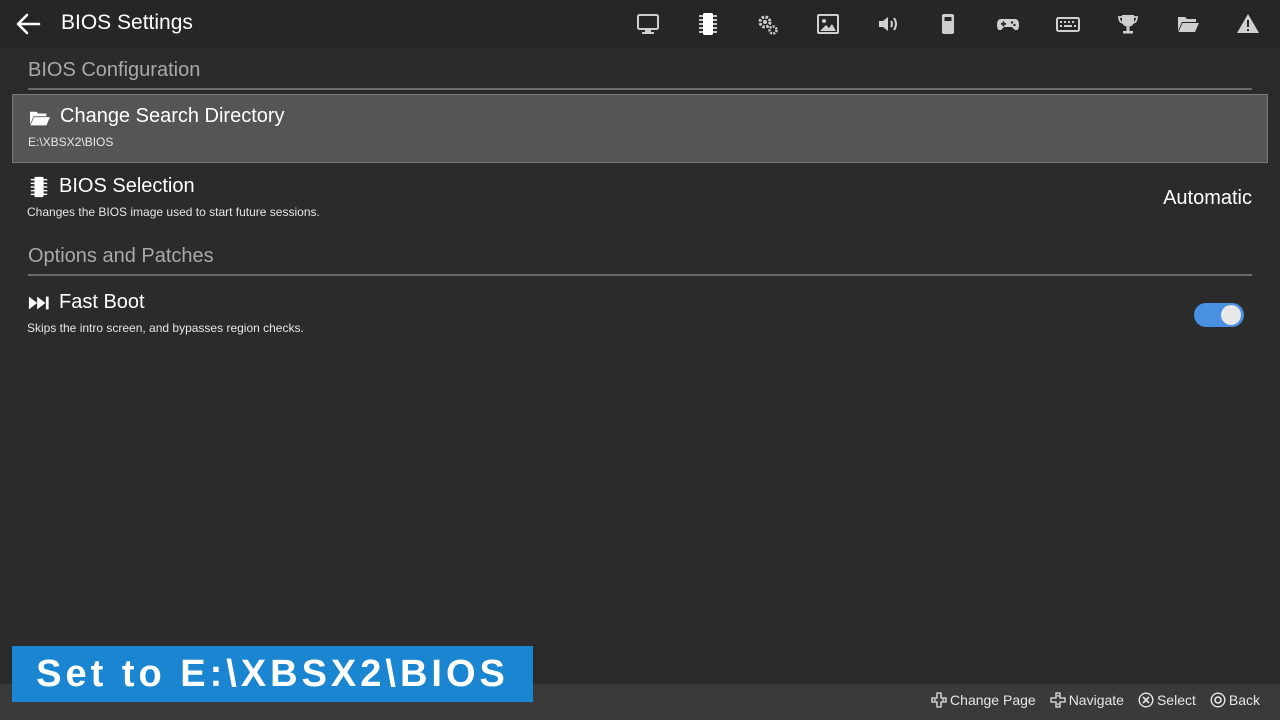 The image size is (1280, 720). Describe the element at coordinates (1146, 700) in the screenshot. I see `cross-button-icon` at that location.